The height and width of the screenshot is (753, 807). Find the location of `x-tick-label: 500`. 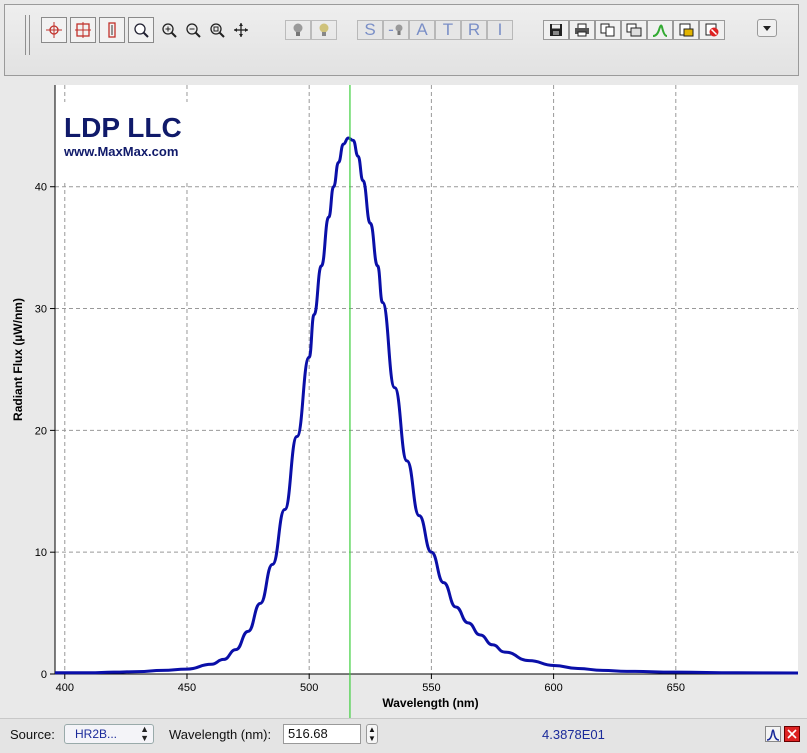

x-tick-label: 500 is located at coordinates (309, 688).